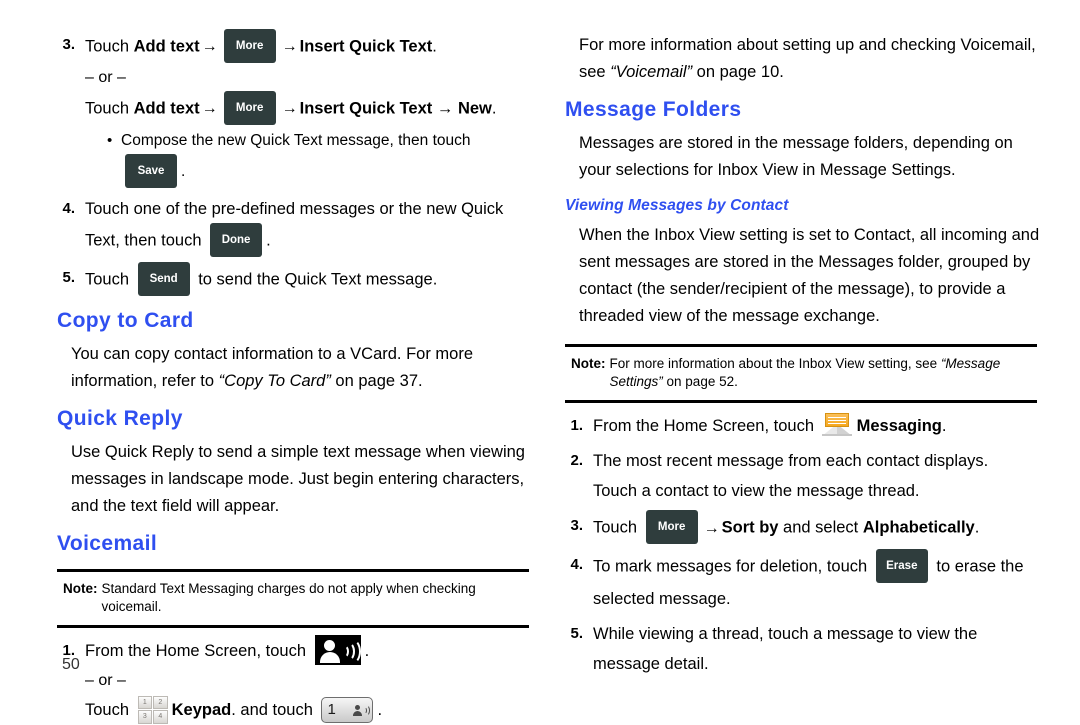 The image size is (1080, 725). I want to click on page-number: 50, so click(71, 664).